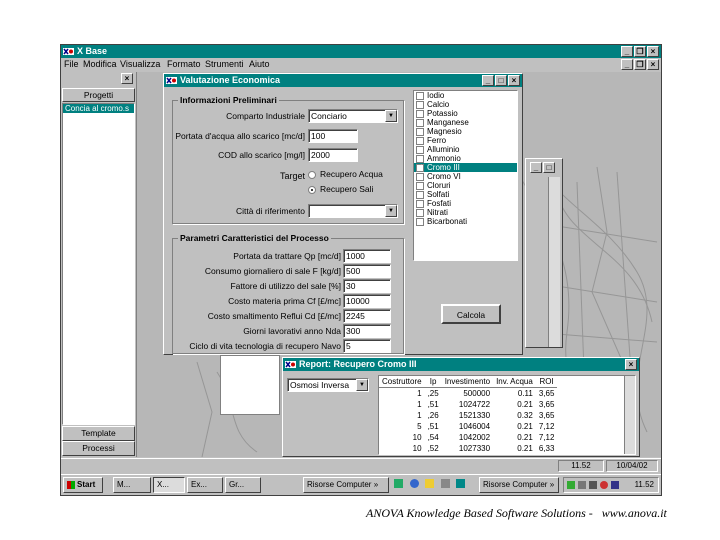 The height and width of the screenshot is (540, 720). Describe the element at coordinates (224, 64) in the screenshot. I see `menu-strumenti: Strumenti` at that location.